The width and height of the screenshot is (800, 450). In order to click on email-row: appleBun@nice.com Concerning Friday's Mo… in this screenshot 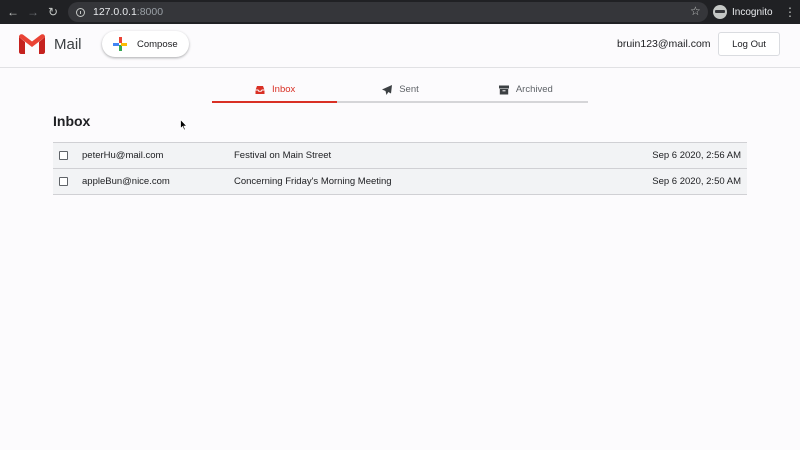, I will do `click(400, 182)`.